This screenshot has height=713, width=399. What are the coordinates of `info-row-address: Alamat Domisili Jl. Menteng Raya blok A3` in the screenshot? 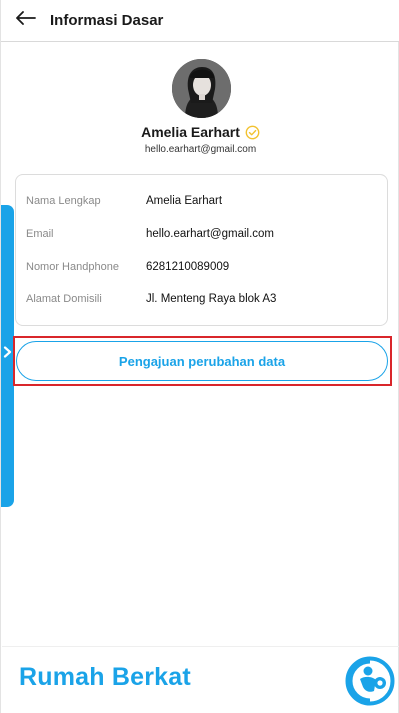 It's located at (203, 299).